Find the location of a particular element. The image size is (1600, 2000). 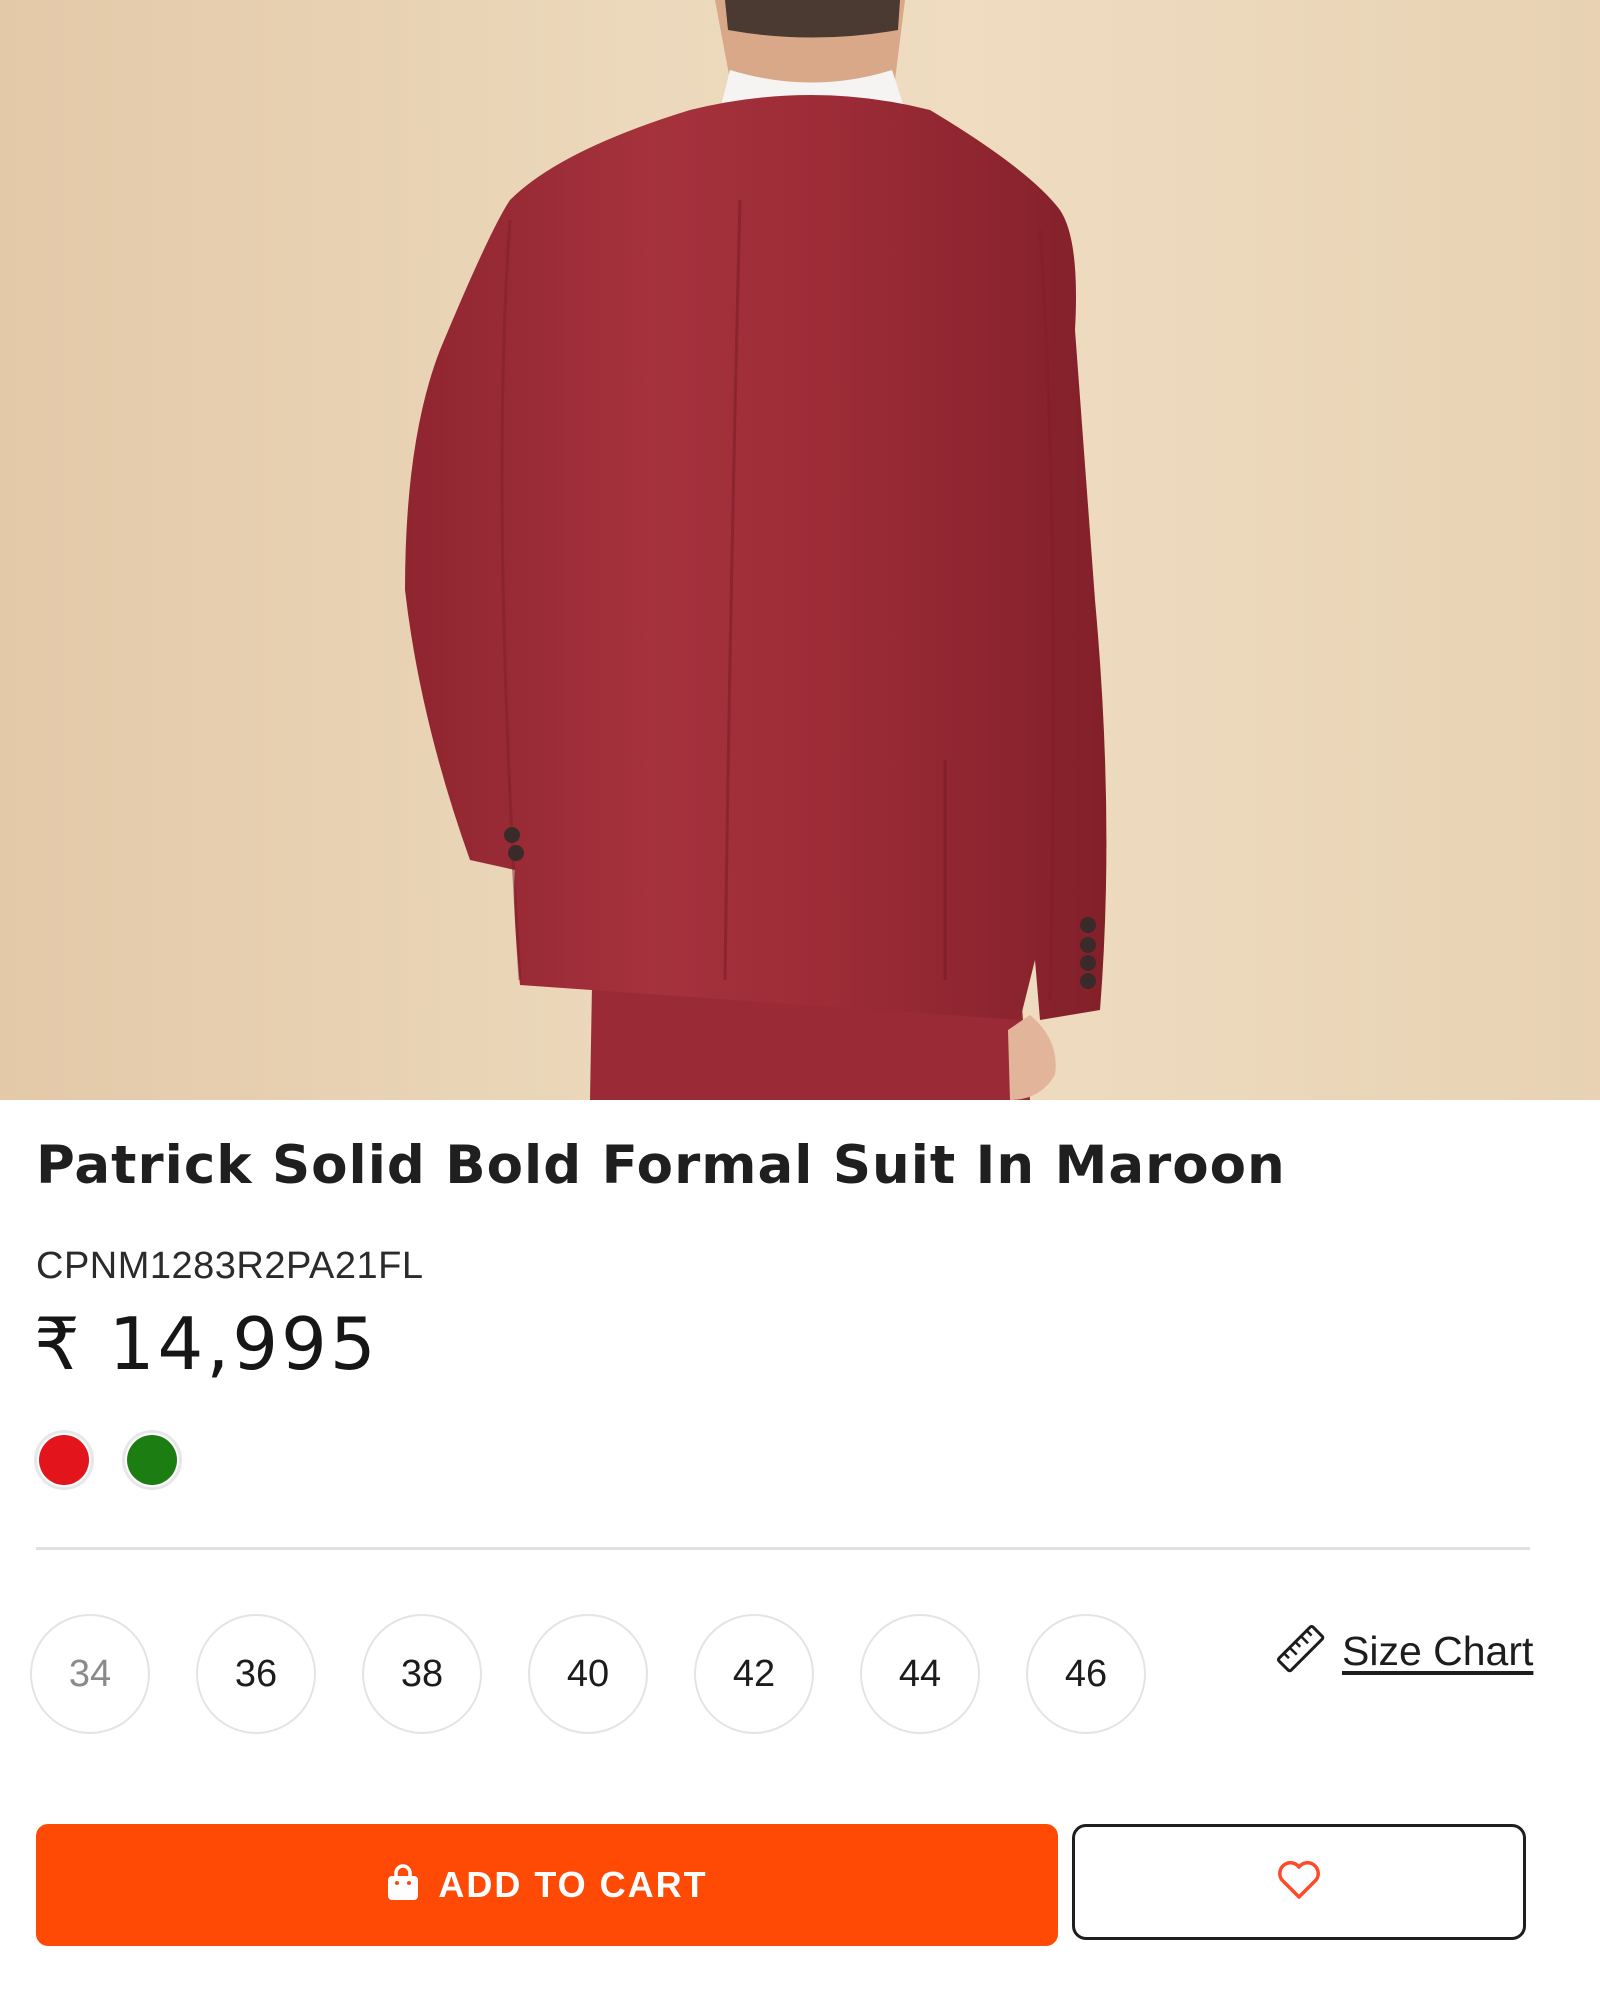

ruler-icon is located at coordinates (1301, 1651).